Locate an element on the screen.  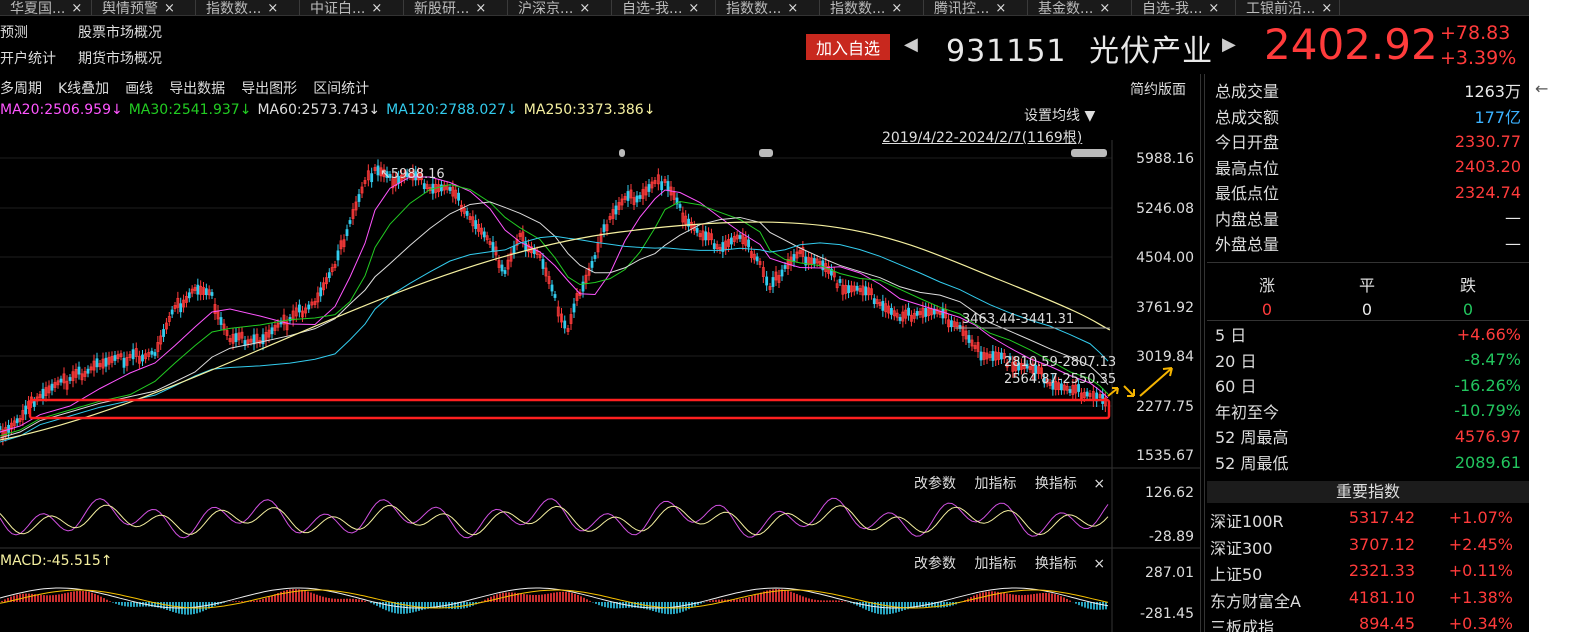
breadth-separator is located at coordinates (1368, 320).